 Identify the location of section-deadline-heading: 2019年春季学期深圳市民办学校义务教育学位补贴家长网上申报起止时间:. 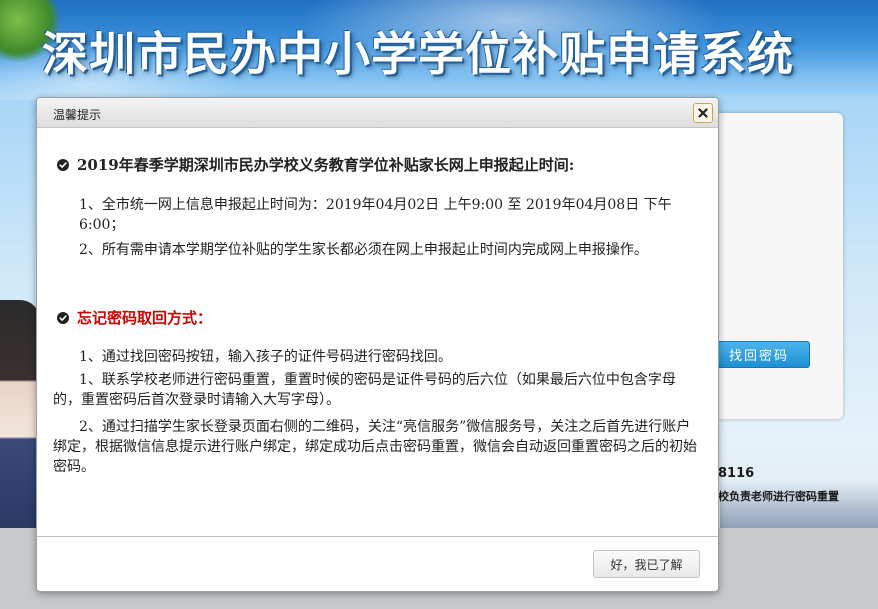
(315, 164).